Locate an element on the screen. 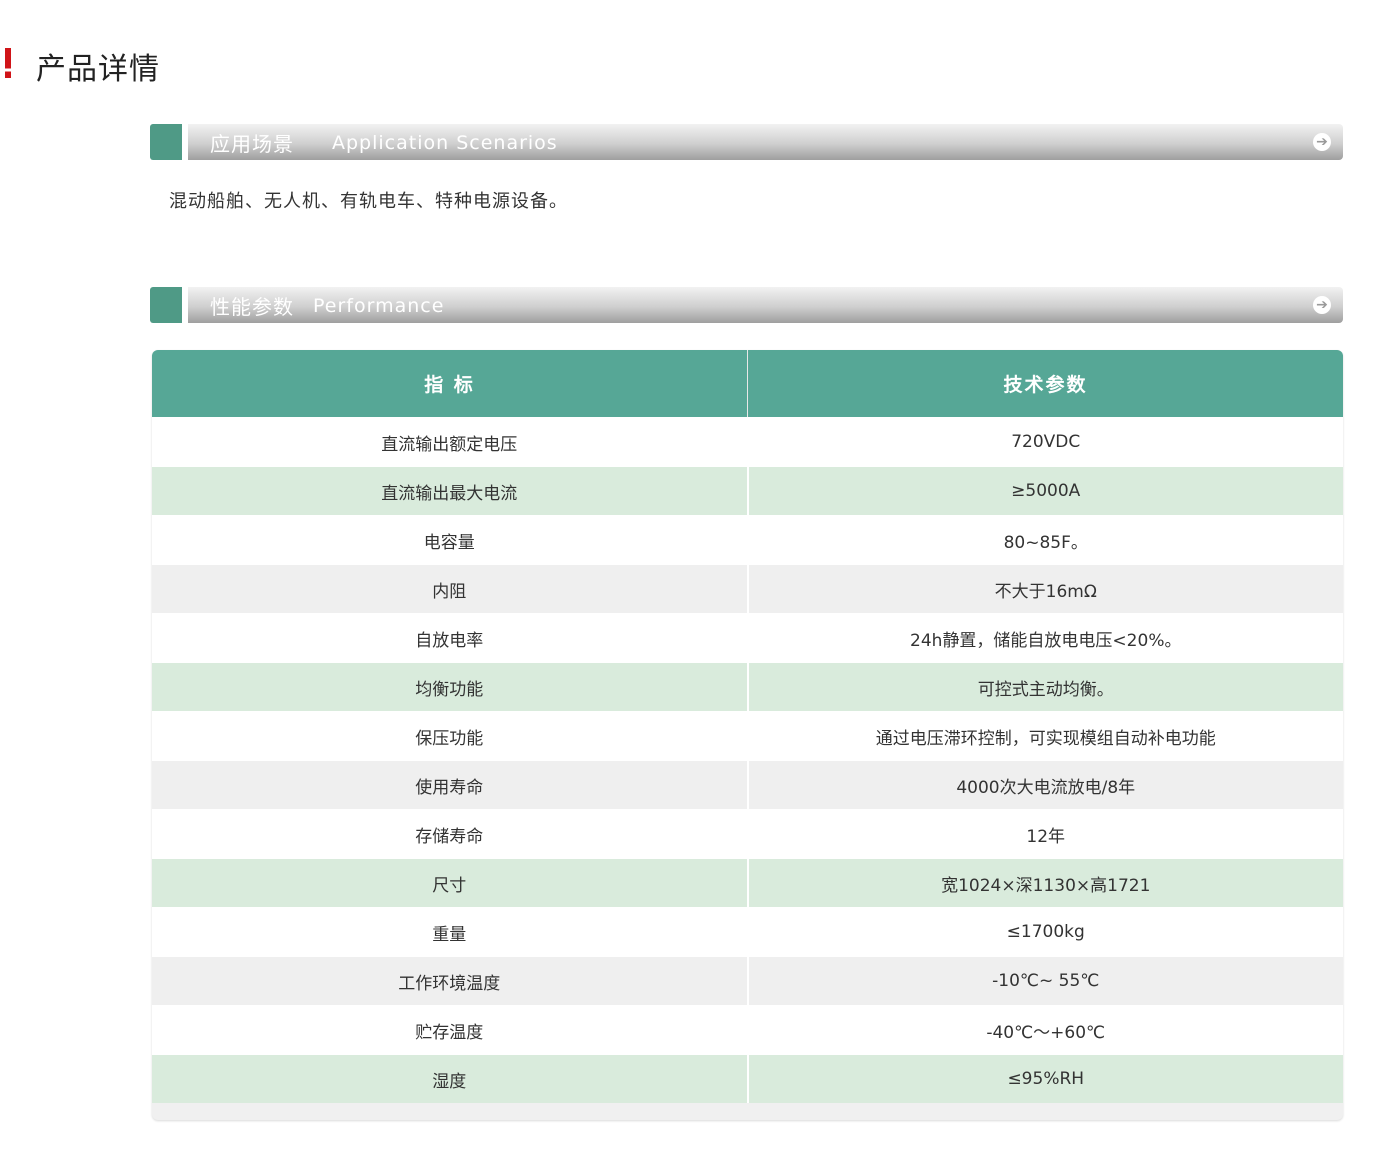 This screenshot has height=1149, width=1394. parameter-cell: ≤95%RH is located at coordinates (1044, 1078).